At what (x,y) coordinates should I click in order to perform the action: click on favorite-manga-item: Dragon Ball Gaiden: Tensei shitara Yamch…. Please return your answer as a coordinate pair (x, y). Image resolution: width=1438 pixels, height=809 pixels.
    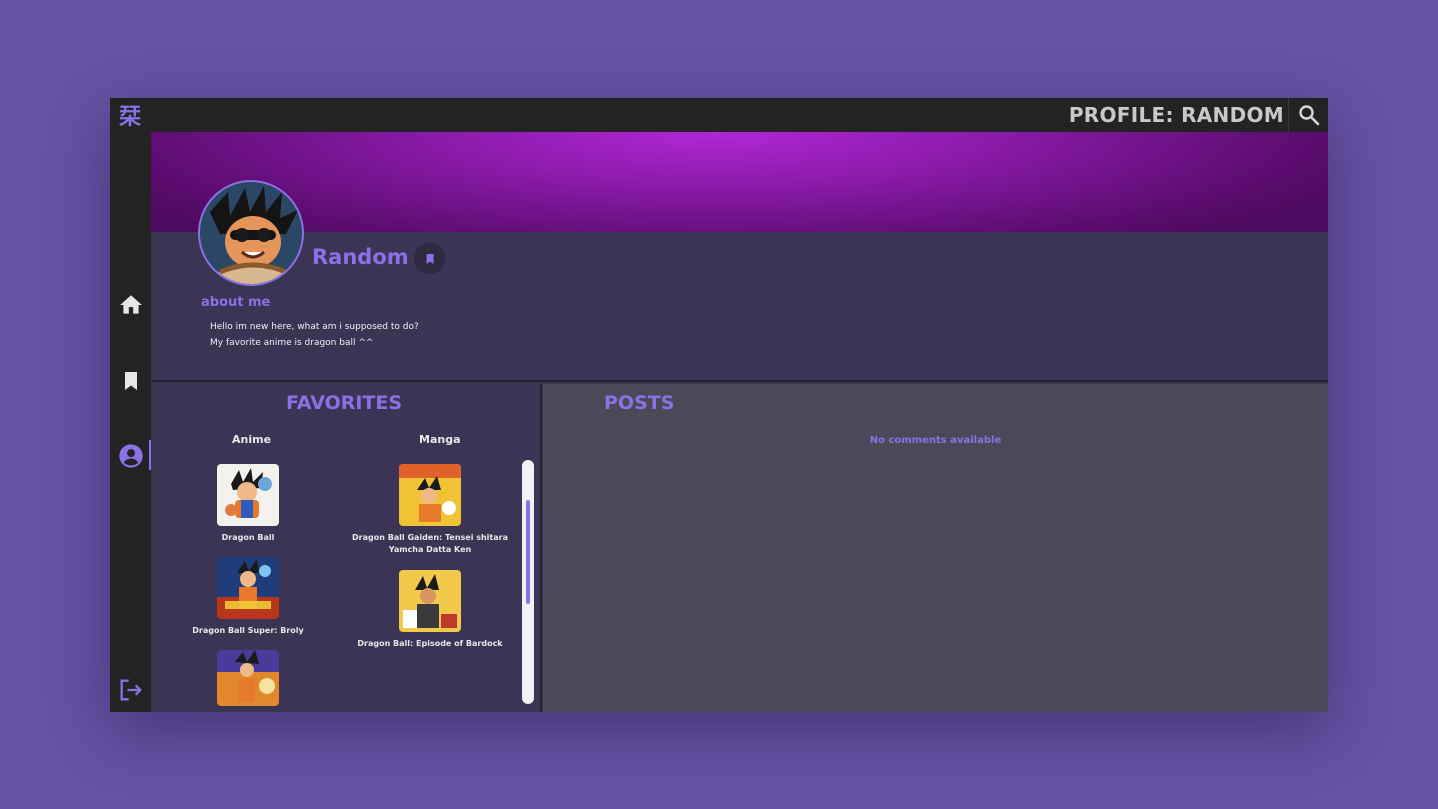
    Looking at the image, I should click on (430, 510).